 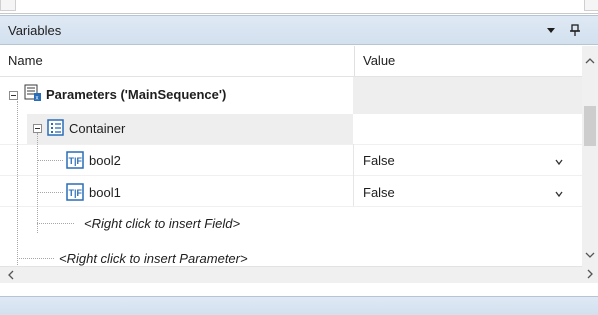 I want to click on parameters-icon: x, so click(x=32, y=93).